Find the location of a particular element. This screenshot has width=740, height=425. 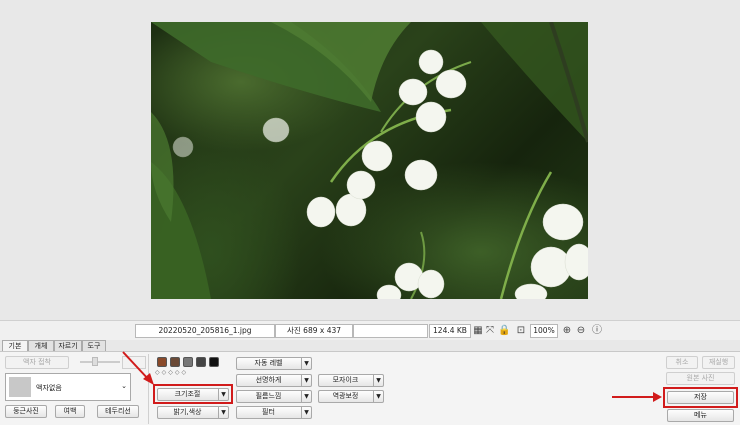

brightness-label: 밝기,색상 is located at coordinates (187, 412).